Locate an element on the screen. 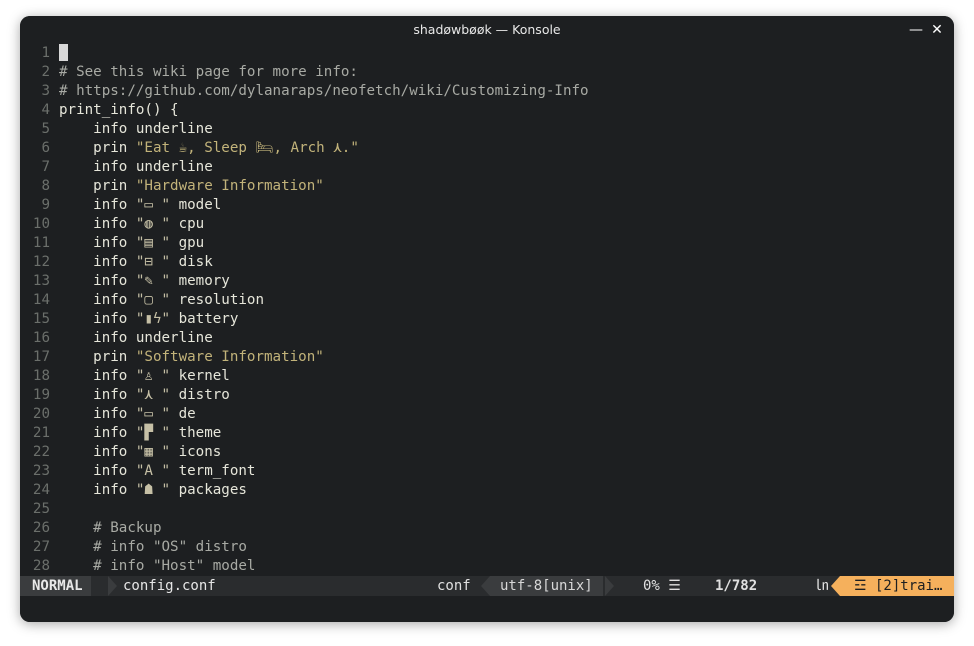  code-token: "⊟ " is located at coordinates (153, 262).